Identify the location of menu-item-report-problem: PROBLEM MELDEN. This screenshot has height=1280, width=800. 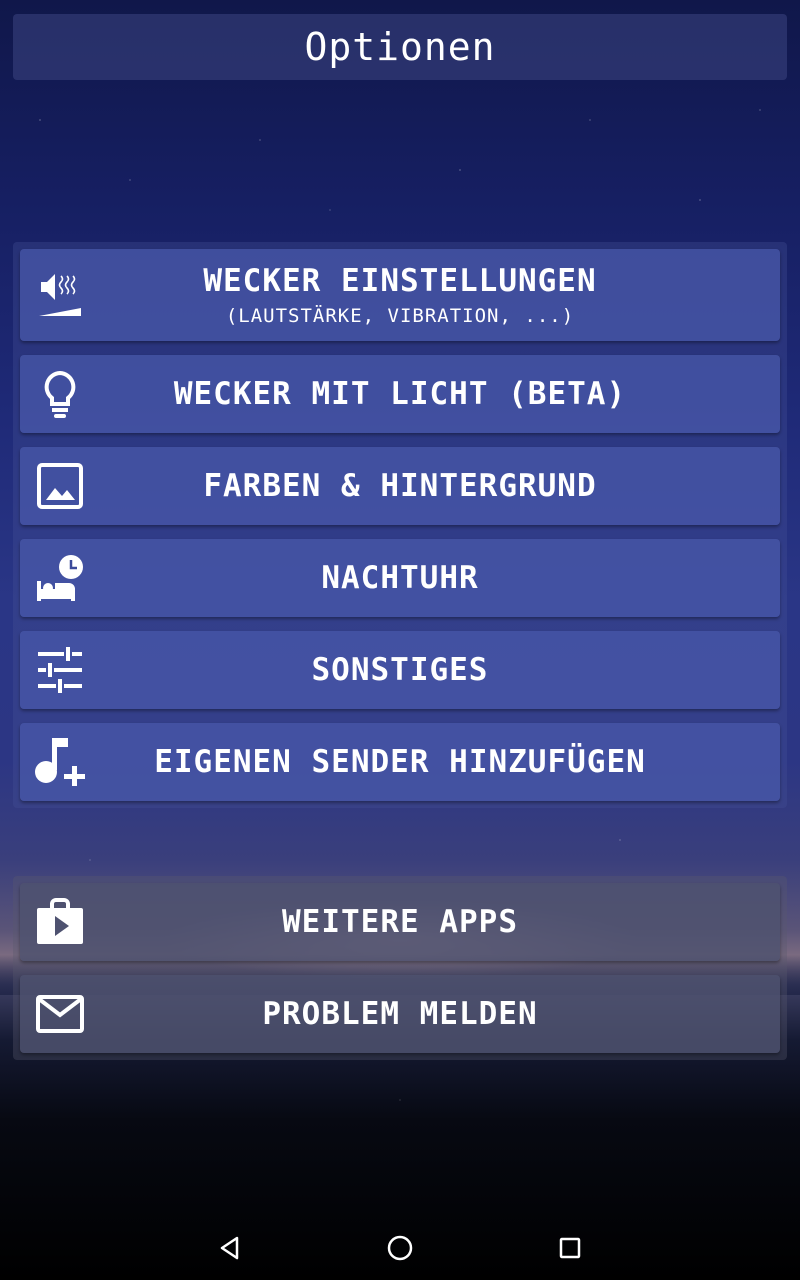
(400, 1014).